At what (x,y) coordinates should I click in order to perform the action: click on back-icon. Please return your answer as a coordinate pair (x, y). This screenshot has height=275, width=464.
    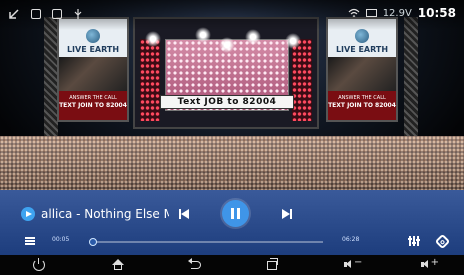
    Looking at the image, I should click on (194, 263).